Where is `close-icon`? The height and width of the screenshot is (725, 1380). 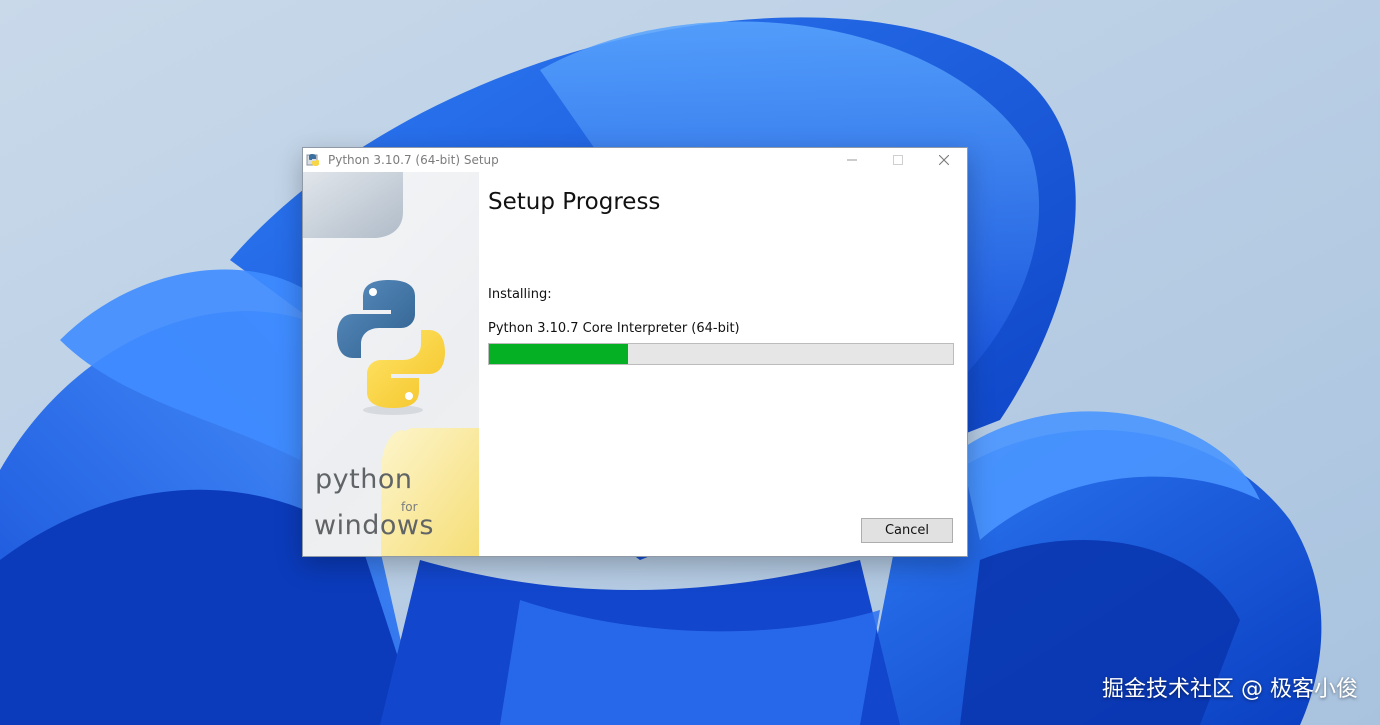
close-icon is located at coordinates (944, 160).